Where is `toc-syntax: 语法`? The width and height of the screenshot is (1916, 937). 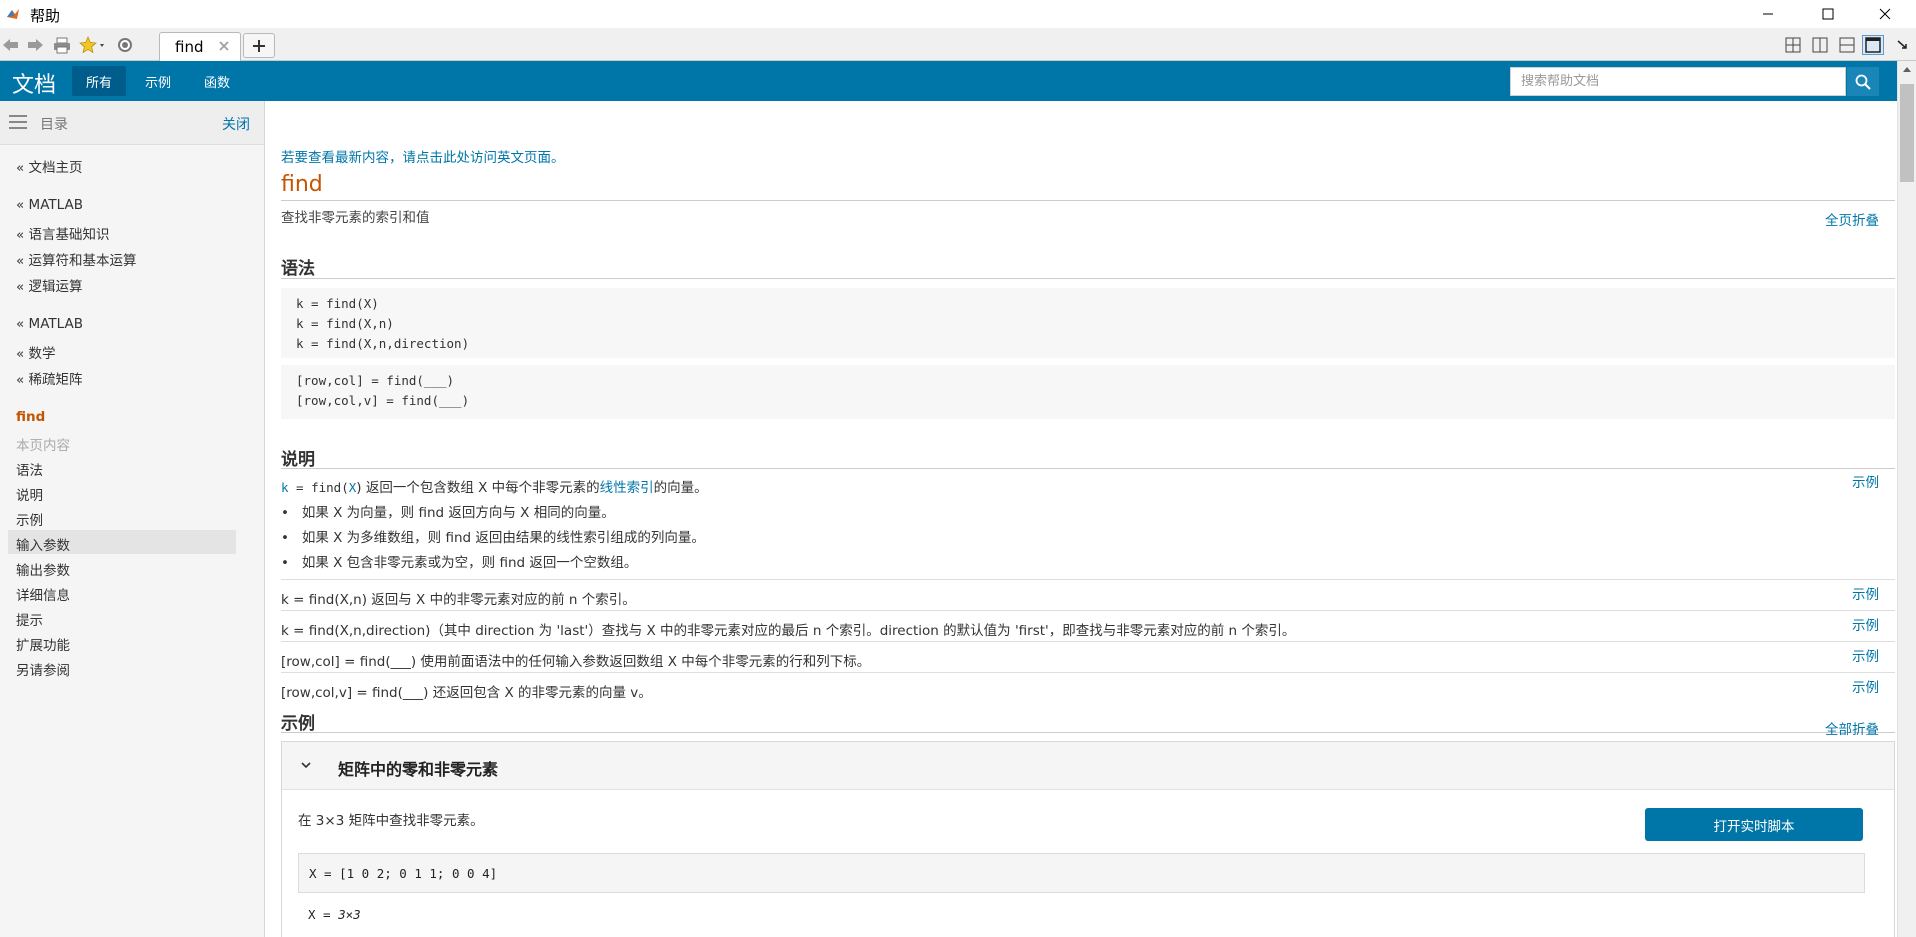
toc-syntax: 语法 is located at coordinates (29, 469).